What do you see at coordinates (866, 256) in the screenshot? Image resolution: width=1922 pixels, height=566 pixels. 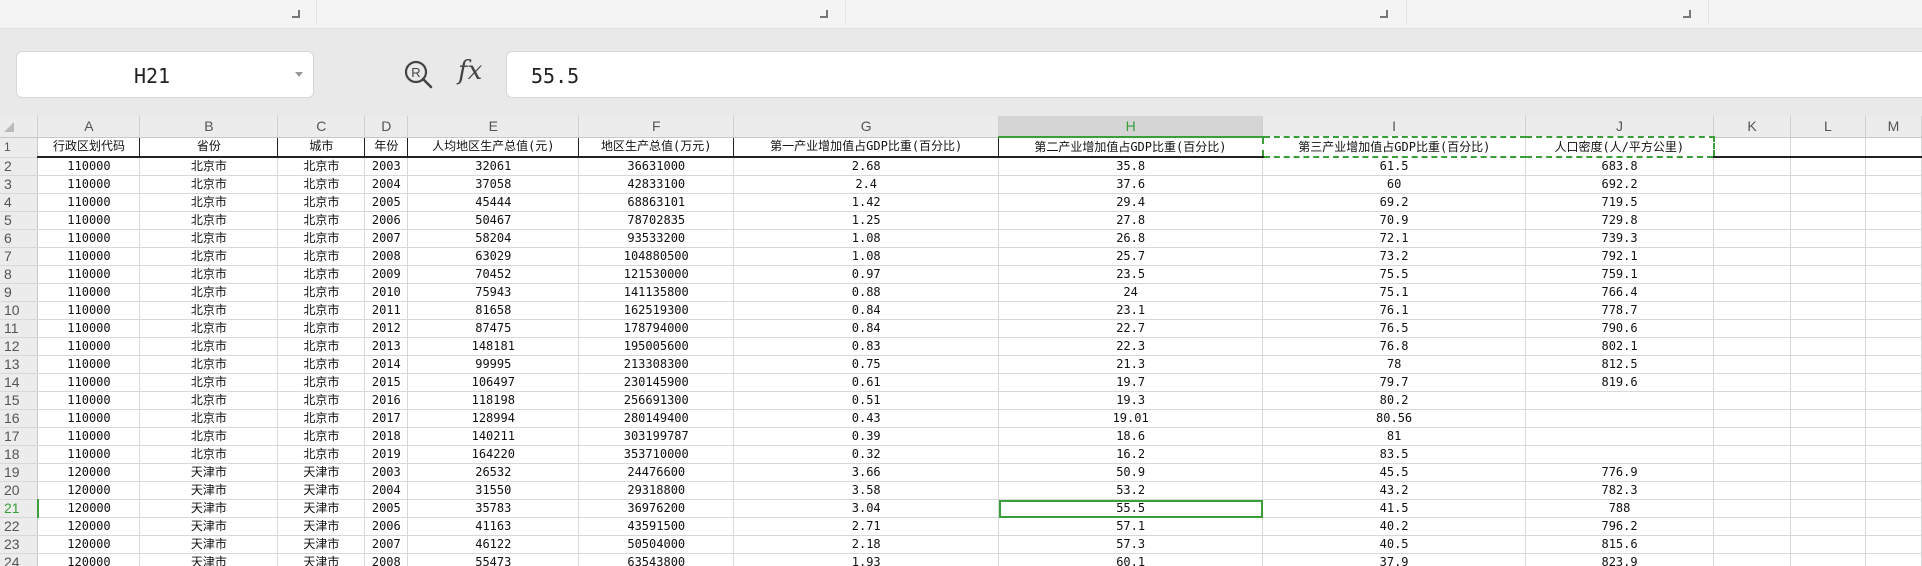 I see `cell: 1.08` at bounding box center [866, 256].